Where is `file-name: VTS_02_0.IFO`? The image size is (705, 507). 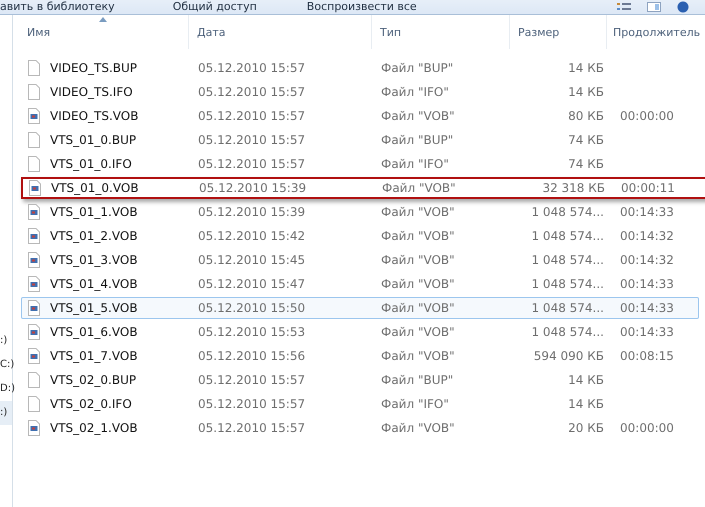
file-name: VTS_02_0.IFO is located at coordinates (91, 404).